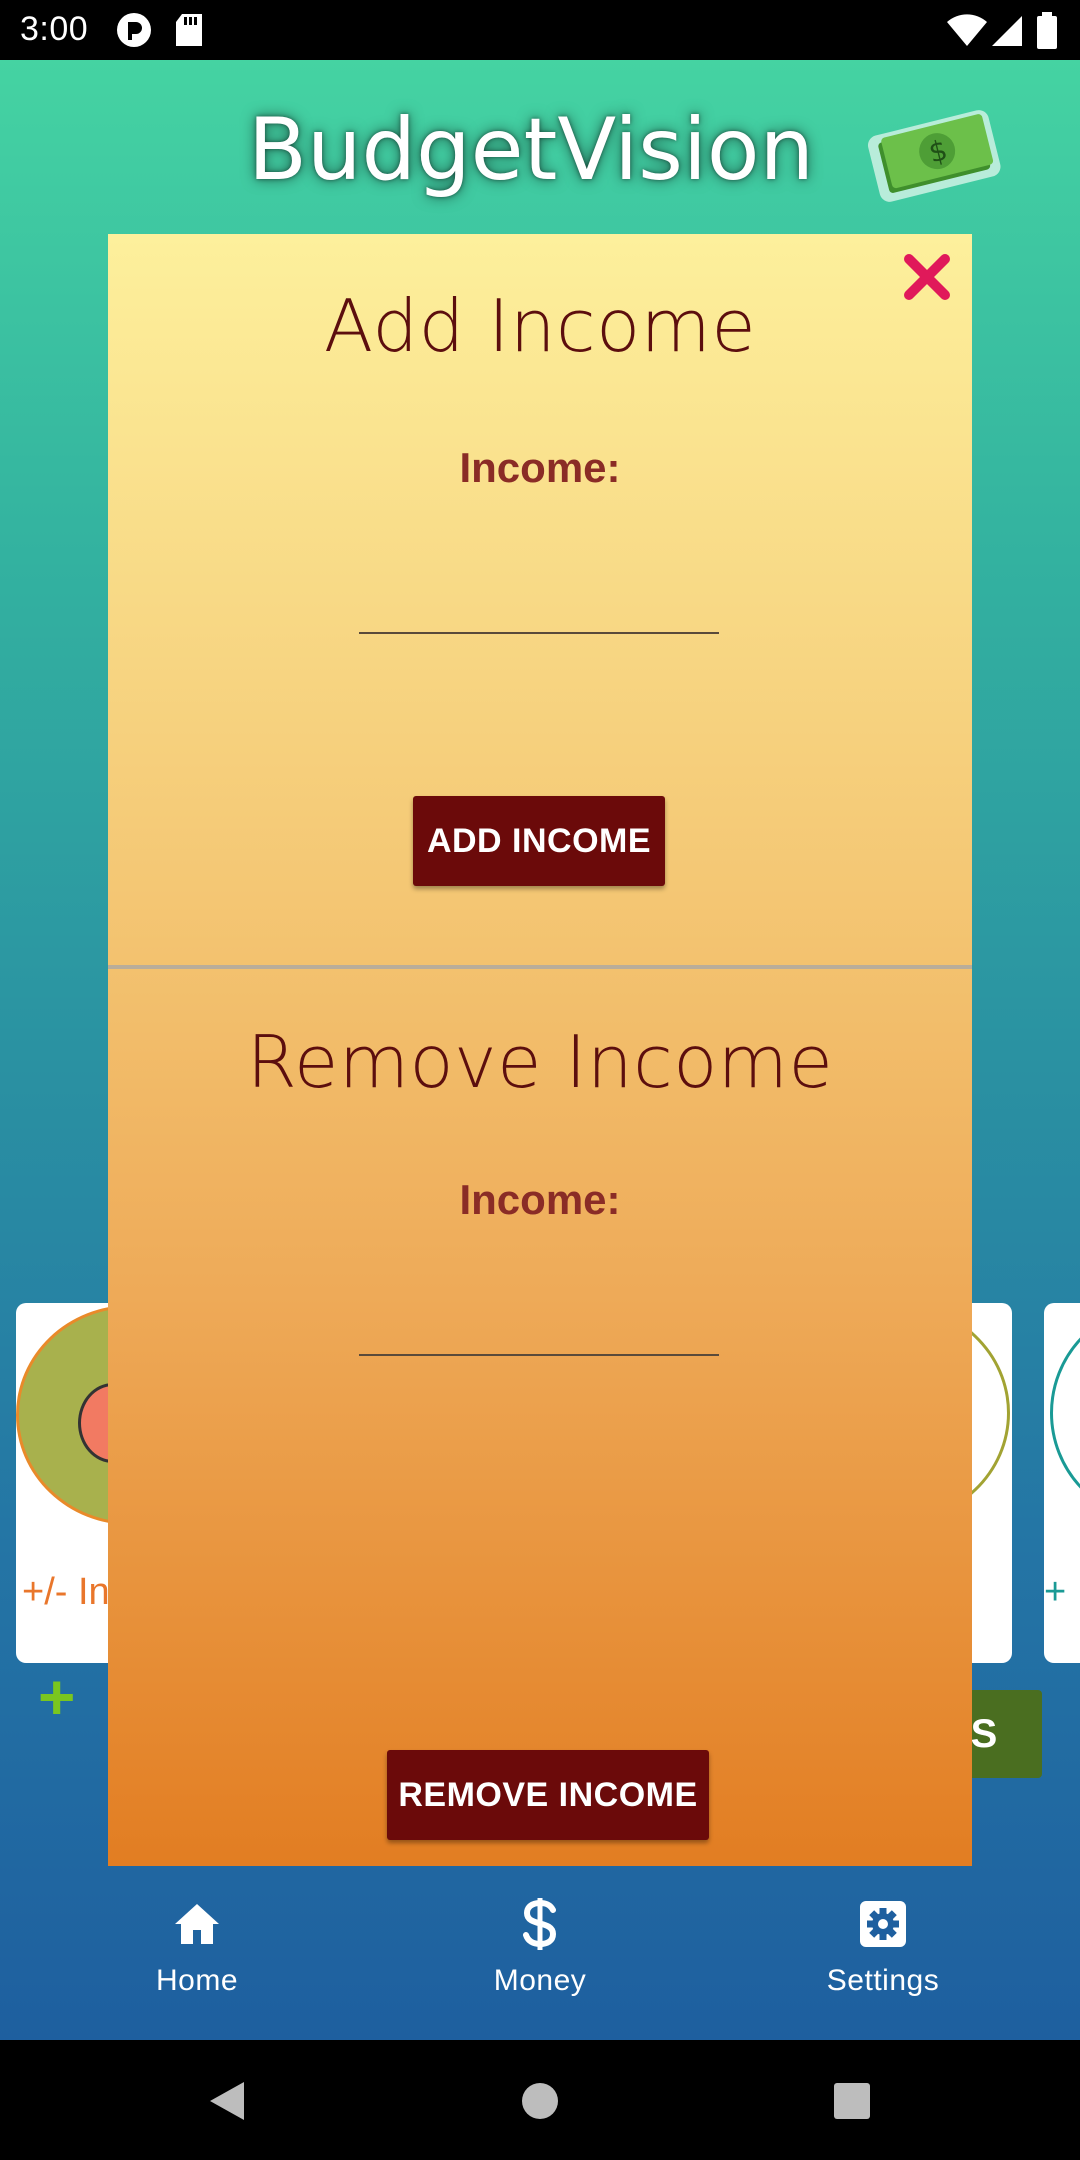  I want to click on add-category-icon: +, so click(56, 1697).